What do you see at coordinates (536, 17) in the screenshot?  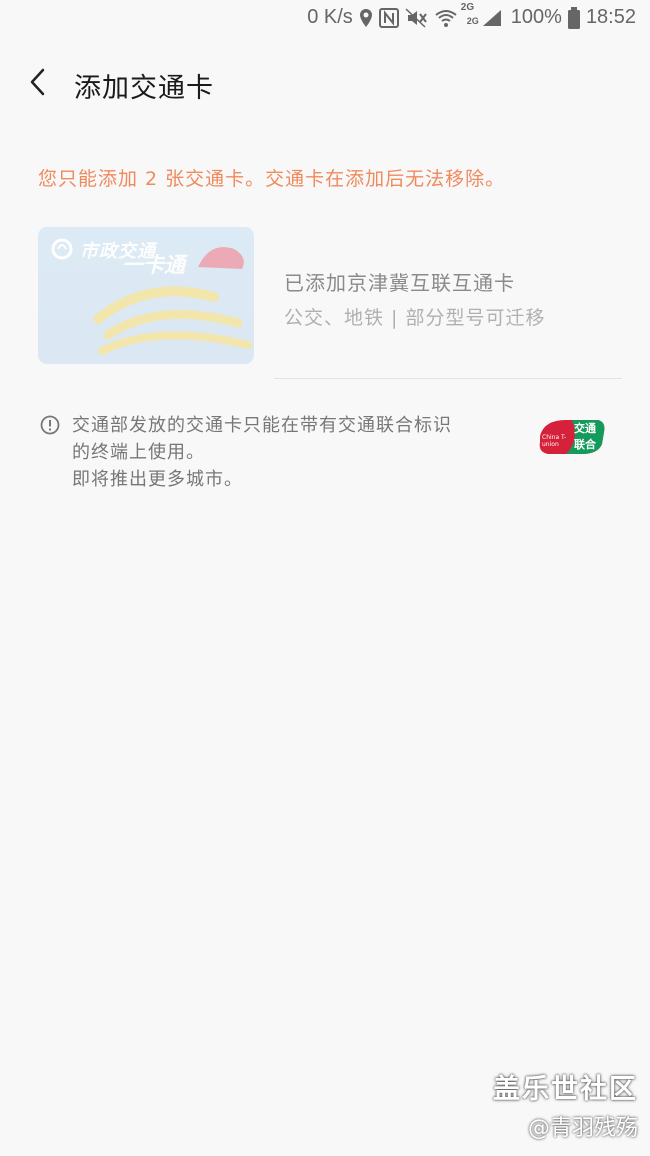 I see `battery-percent: 100%` at bounding box center [536, 17].